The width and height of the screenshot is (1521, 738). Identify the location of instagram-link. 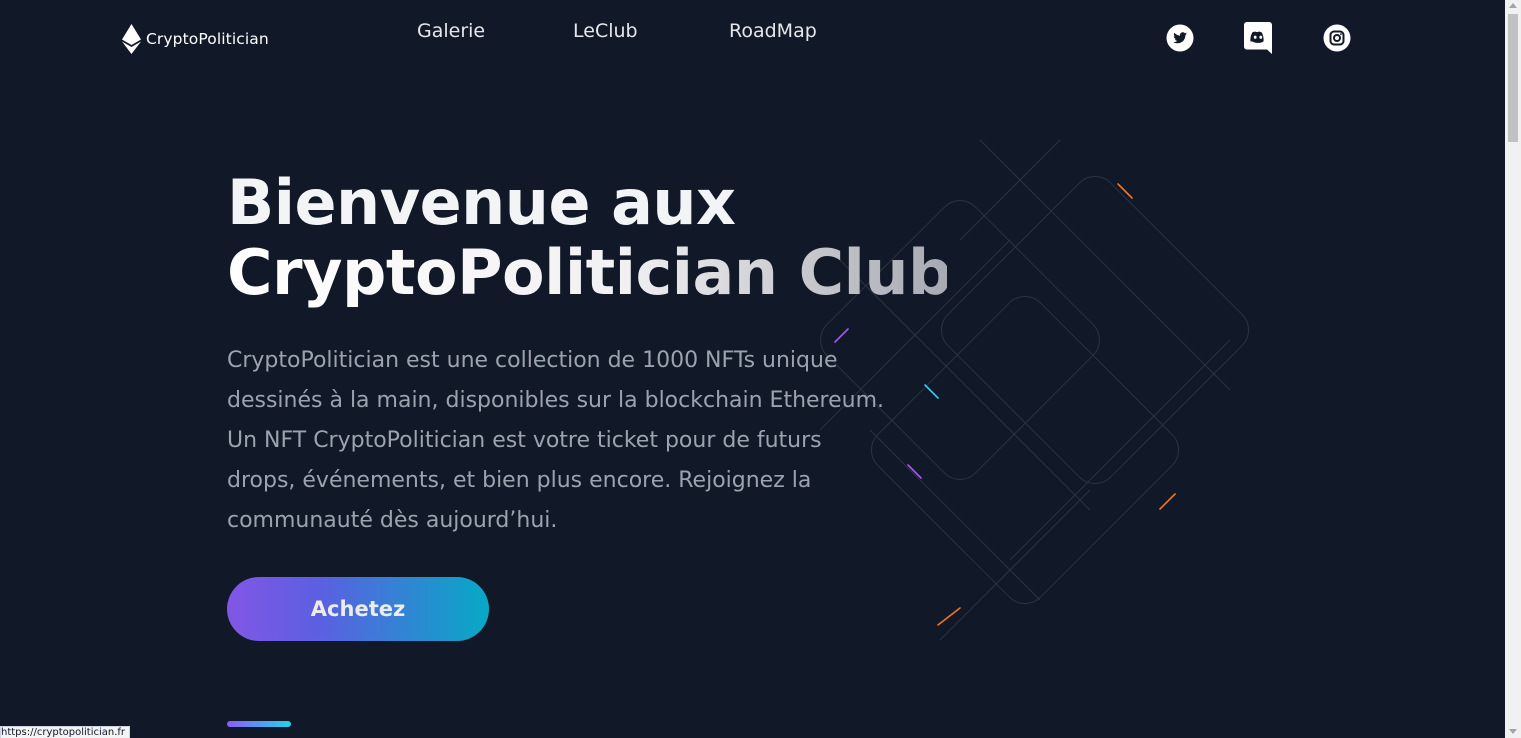
(1337, 38).